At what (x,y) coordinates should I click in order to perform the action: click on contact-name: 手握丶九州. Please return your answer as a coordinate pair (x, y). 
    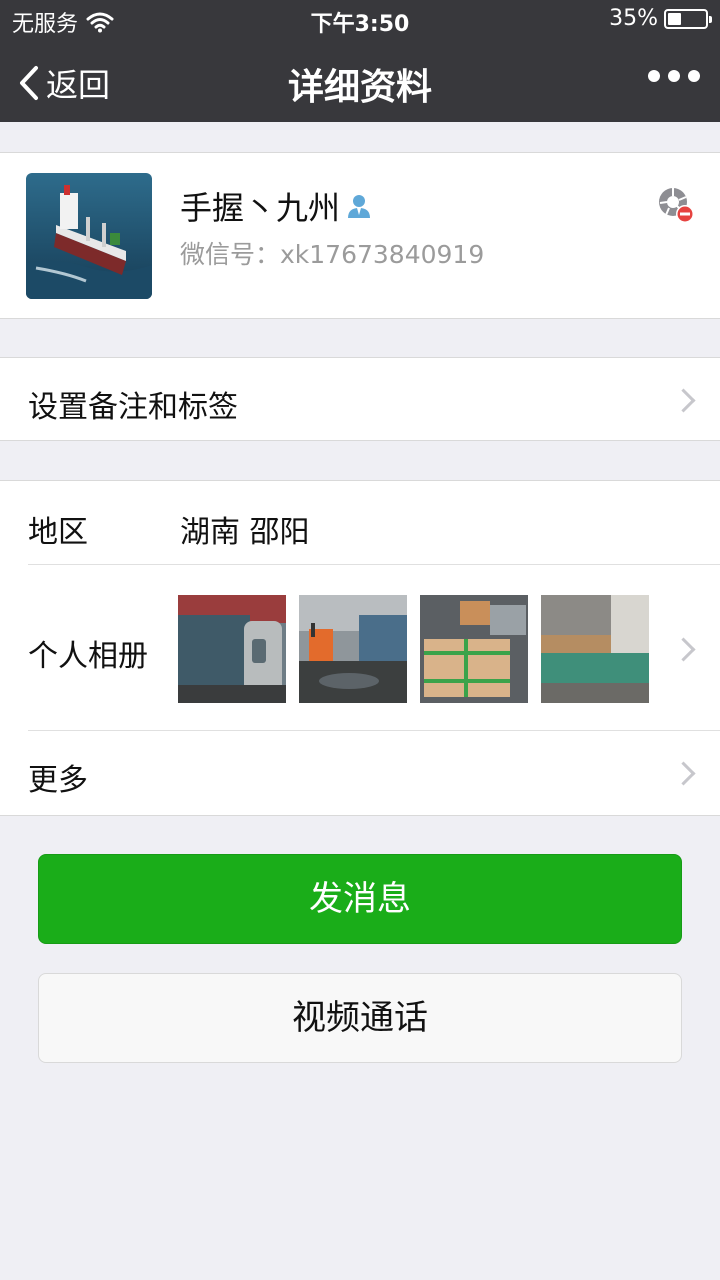
    Looking at the image, I should click on (260, 208).